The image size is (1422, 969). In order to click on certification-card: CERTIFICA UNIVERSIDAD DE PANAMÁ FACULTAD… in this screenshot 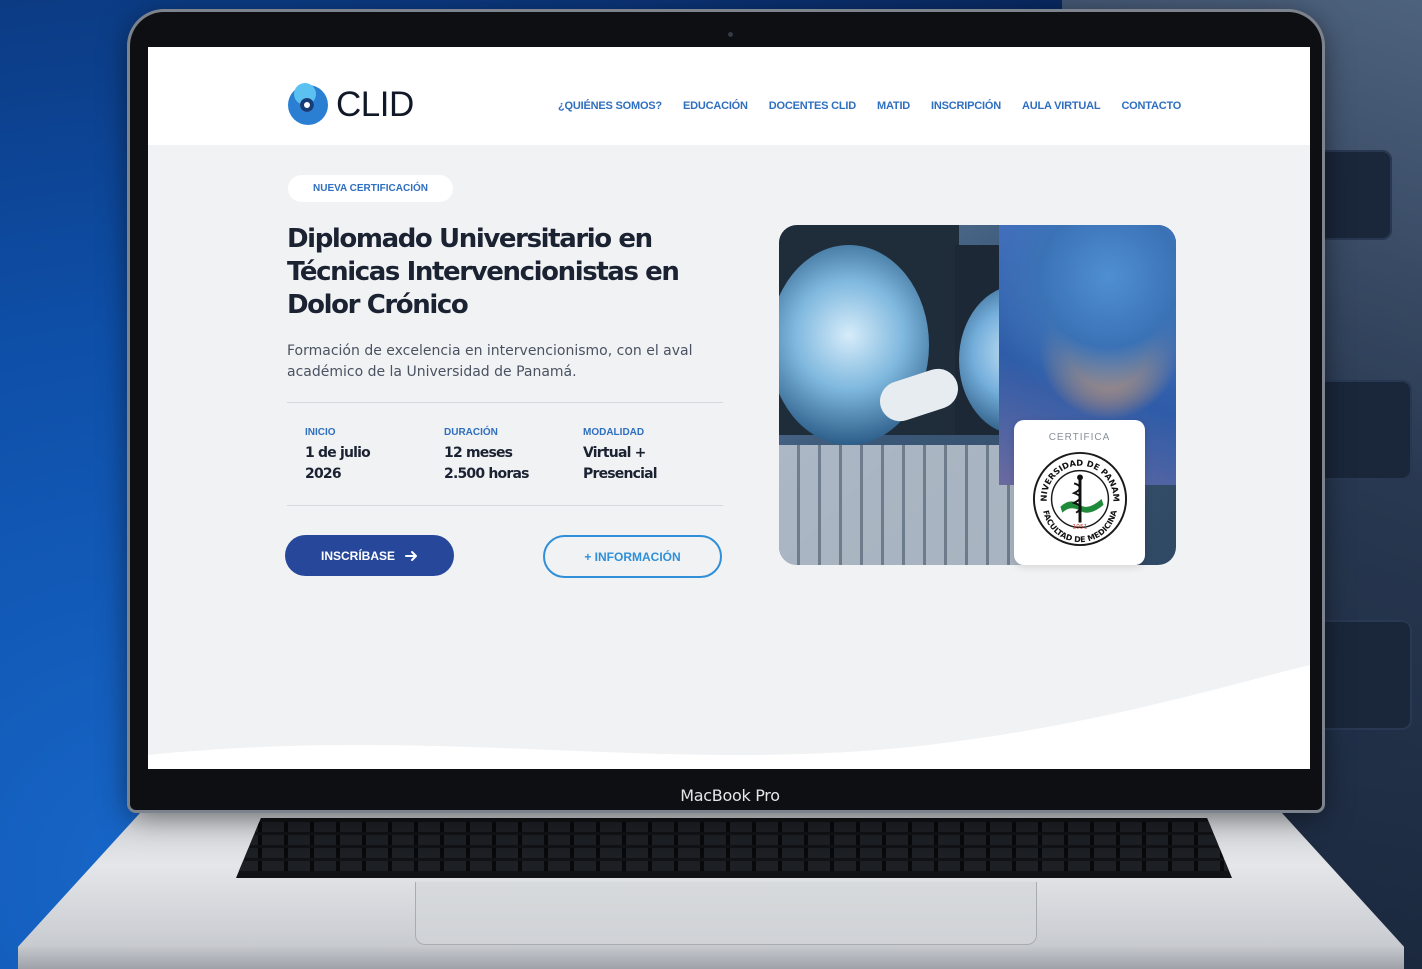, I will do `click(1079, 492)`.